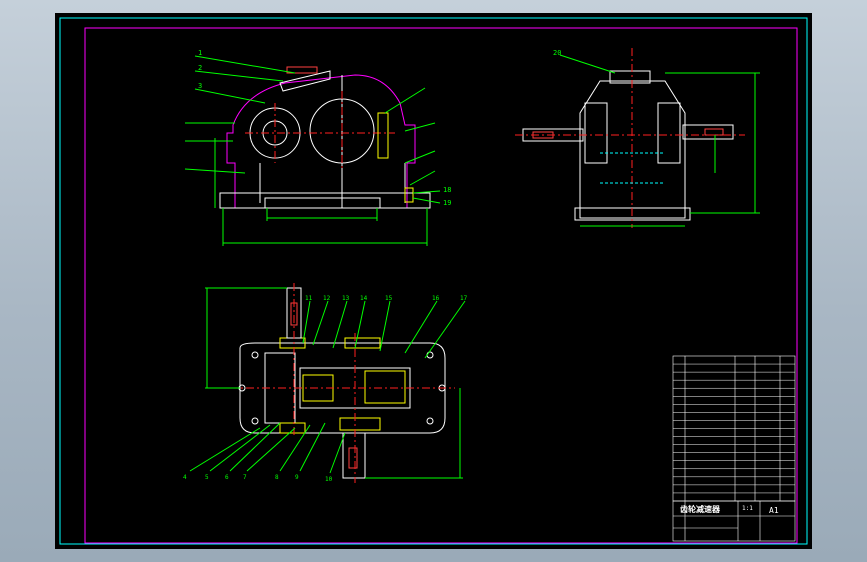  What do you see at coordinates (669, 133) in the screenshot?
I see `side-bearing-right` at bounding box center [669, 133].